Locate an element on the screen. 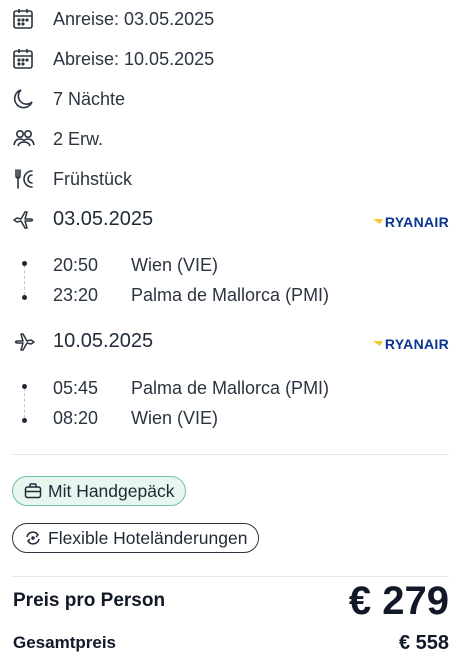  departure-date-row: Abreise: 10.05.2025 is located at coordinates (113, 59).